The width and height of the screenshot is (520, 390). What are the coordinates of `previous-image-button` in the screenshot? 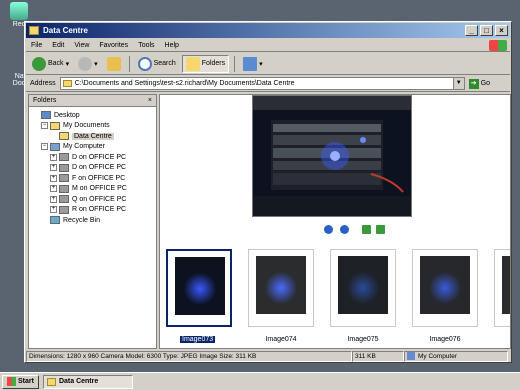 It's located at (328, 229).